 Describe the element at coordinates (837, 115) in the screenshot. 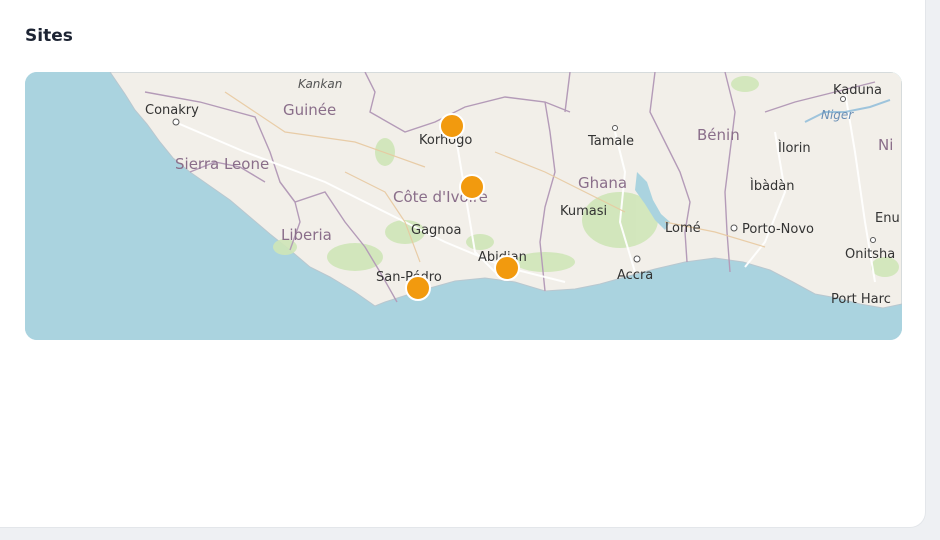

I see `river-label-niger: Niger` at that location.